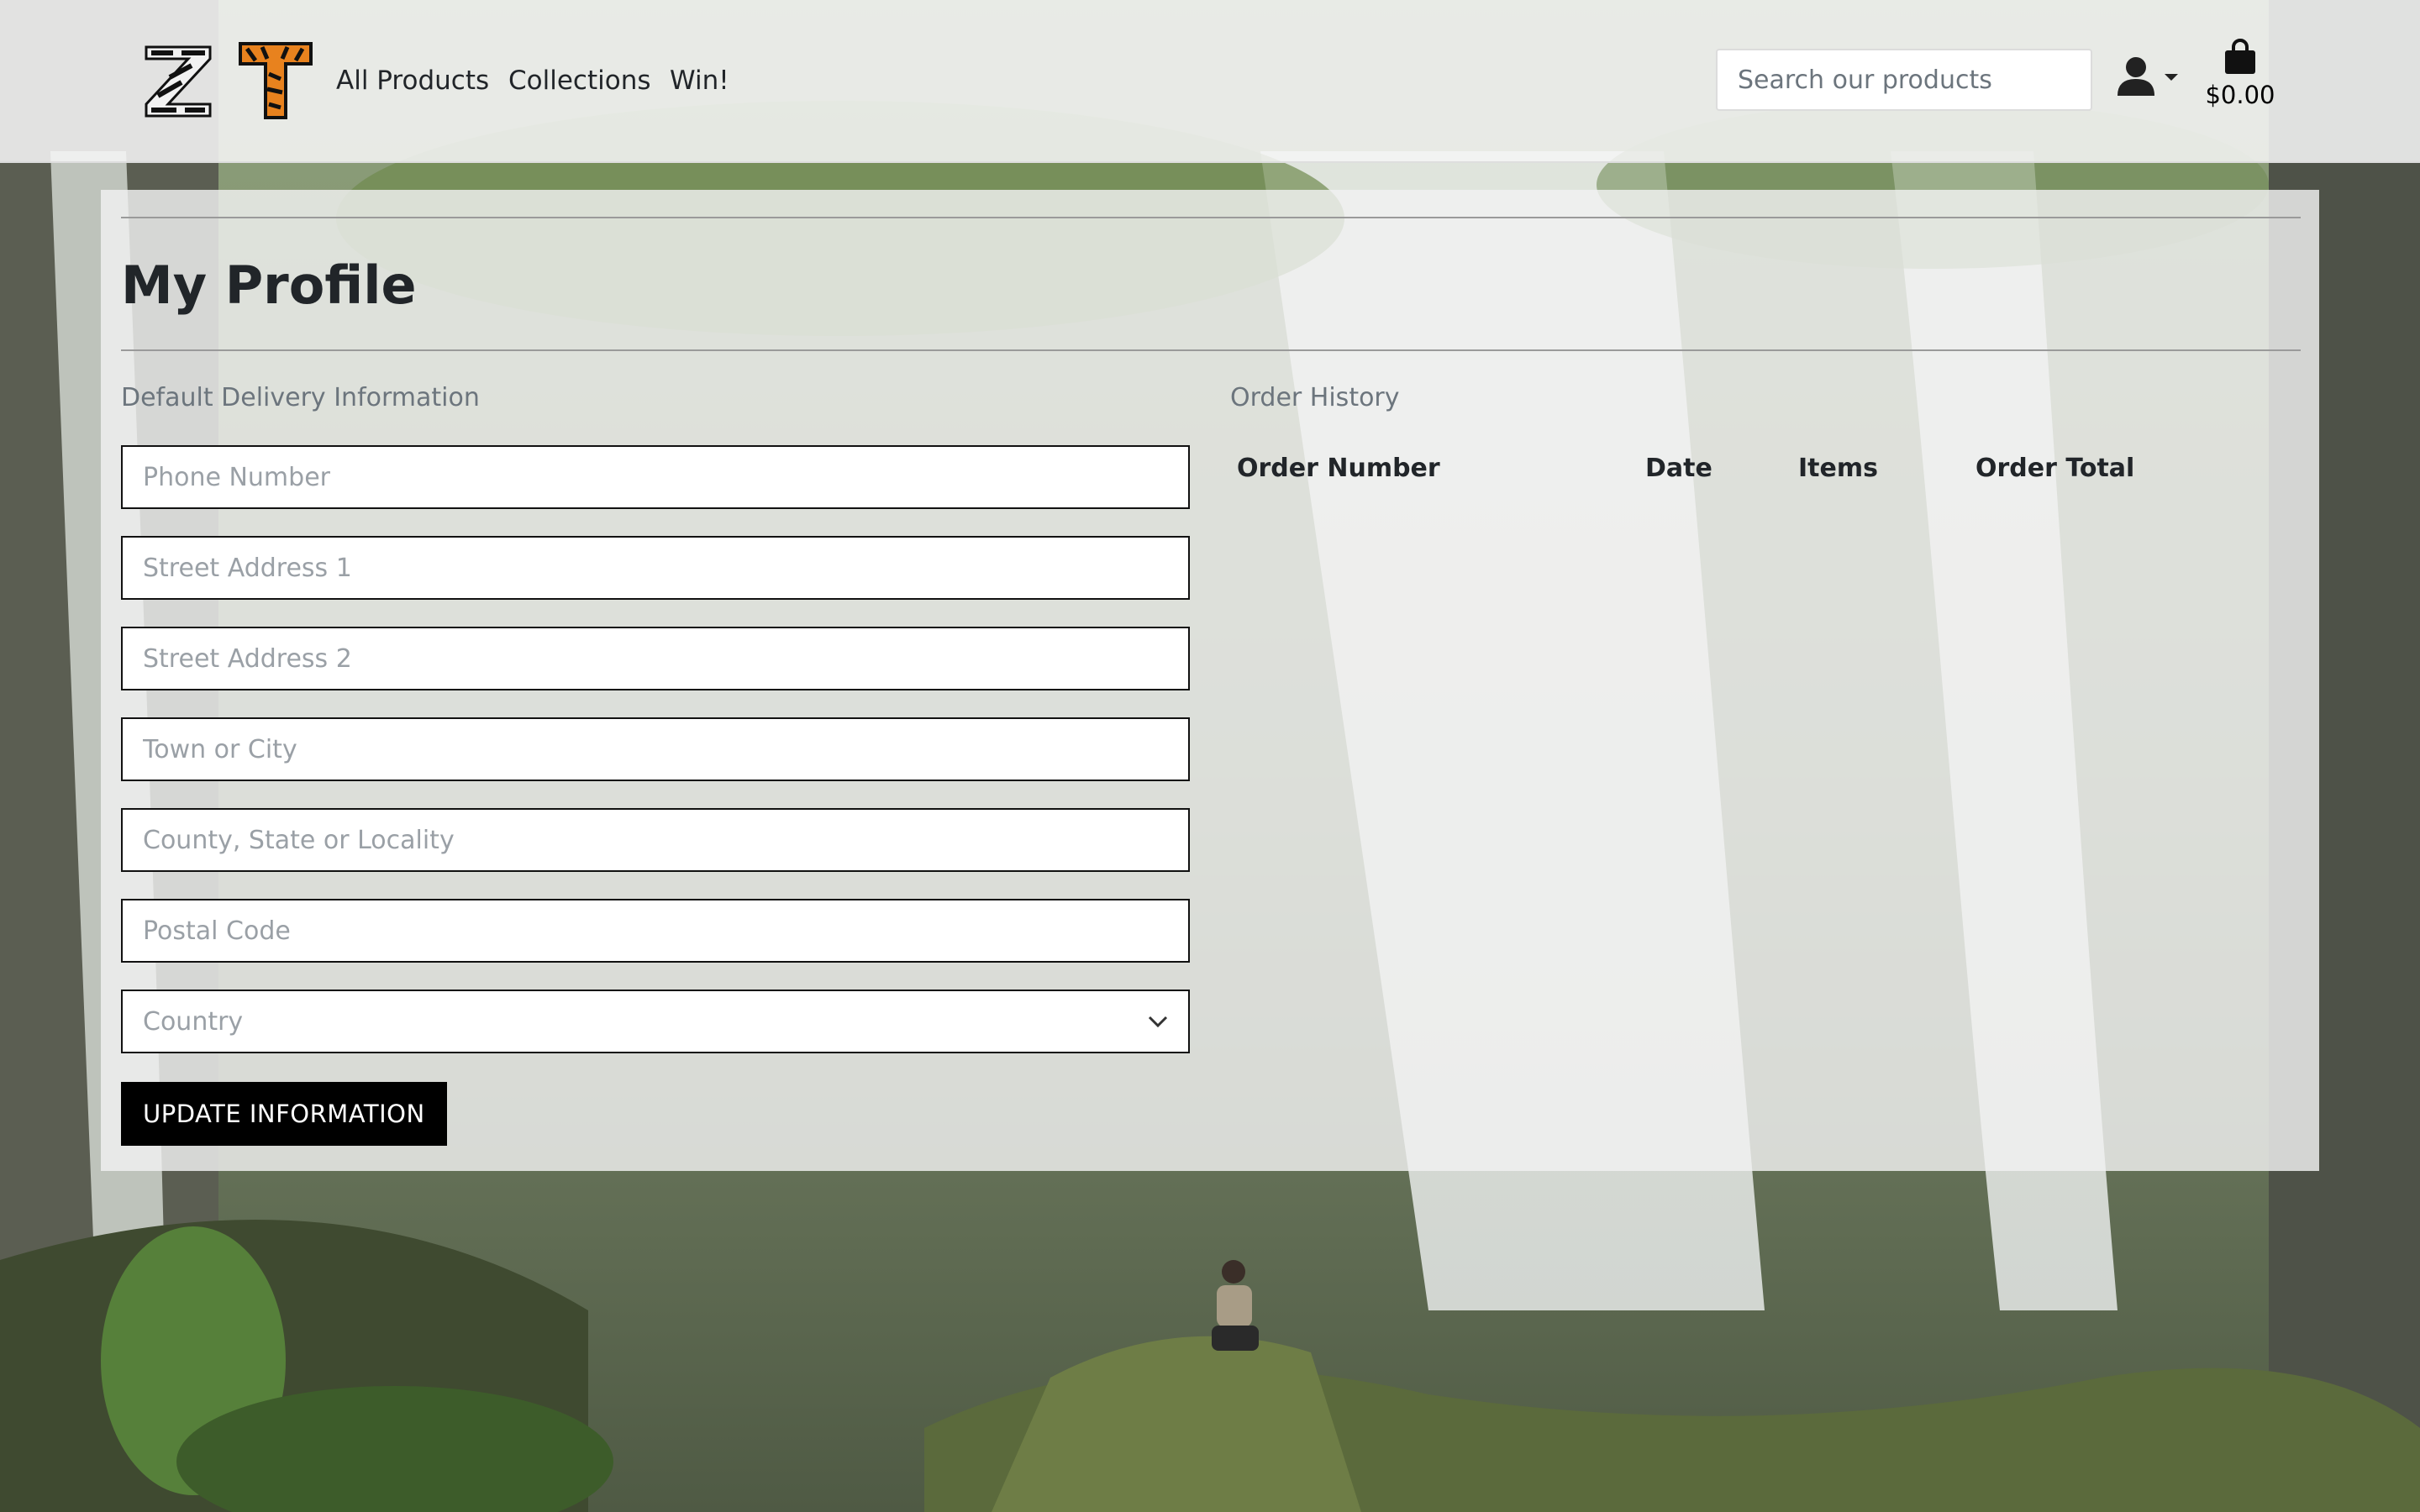 Image resolution: width=2420 pixels, height=1512 pixels. What do you see at coordinates (2055, 468) in the screenshot?
I see `order-total-column-header: Order Total` at bounding box center [2055, 468].